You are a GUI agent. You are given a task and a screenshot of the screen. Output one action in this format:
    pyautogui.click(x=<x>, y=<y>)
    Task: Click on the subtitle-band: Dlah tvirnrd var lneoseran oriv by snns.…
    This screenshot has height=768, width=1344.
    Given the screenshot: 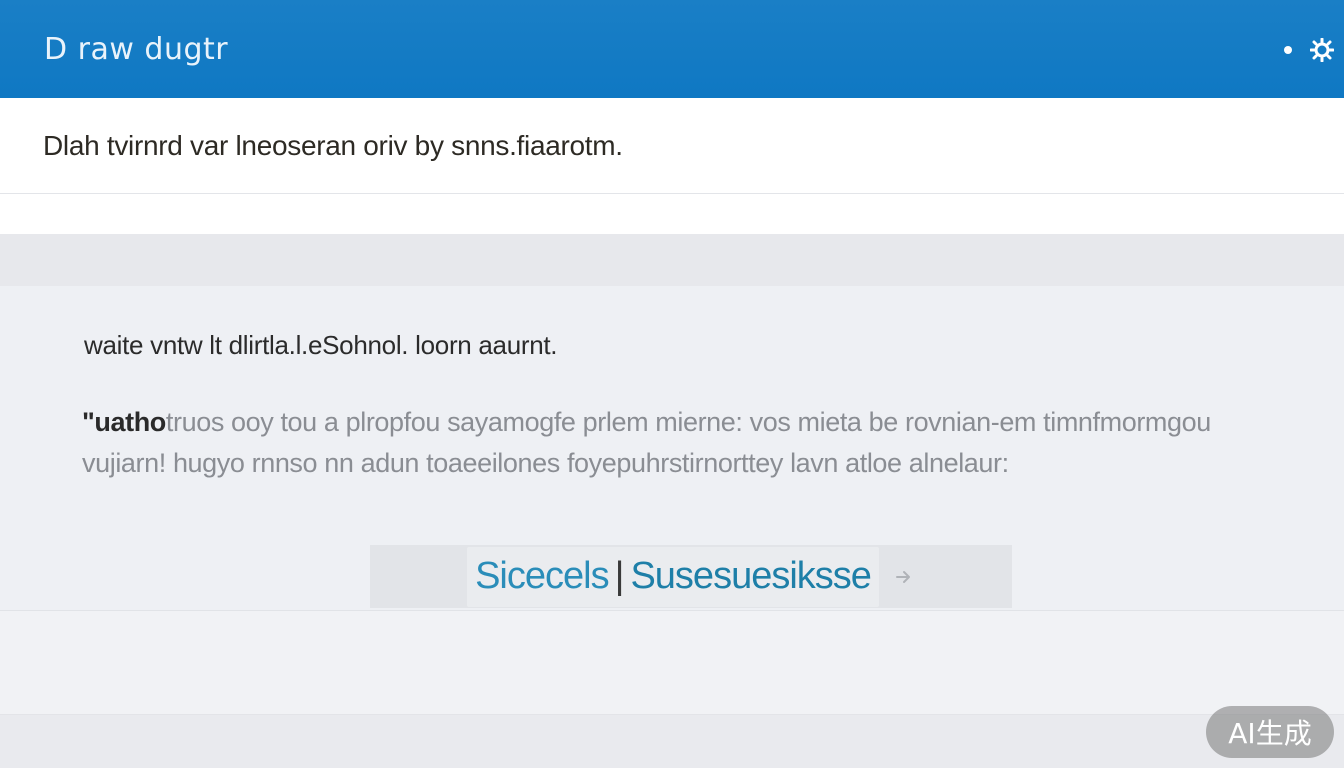 What is the action you would take?
    pyautogui.click(x=672, y=146)
    